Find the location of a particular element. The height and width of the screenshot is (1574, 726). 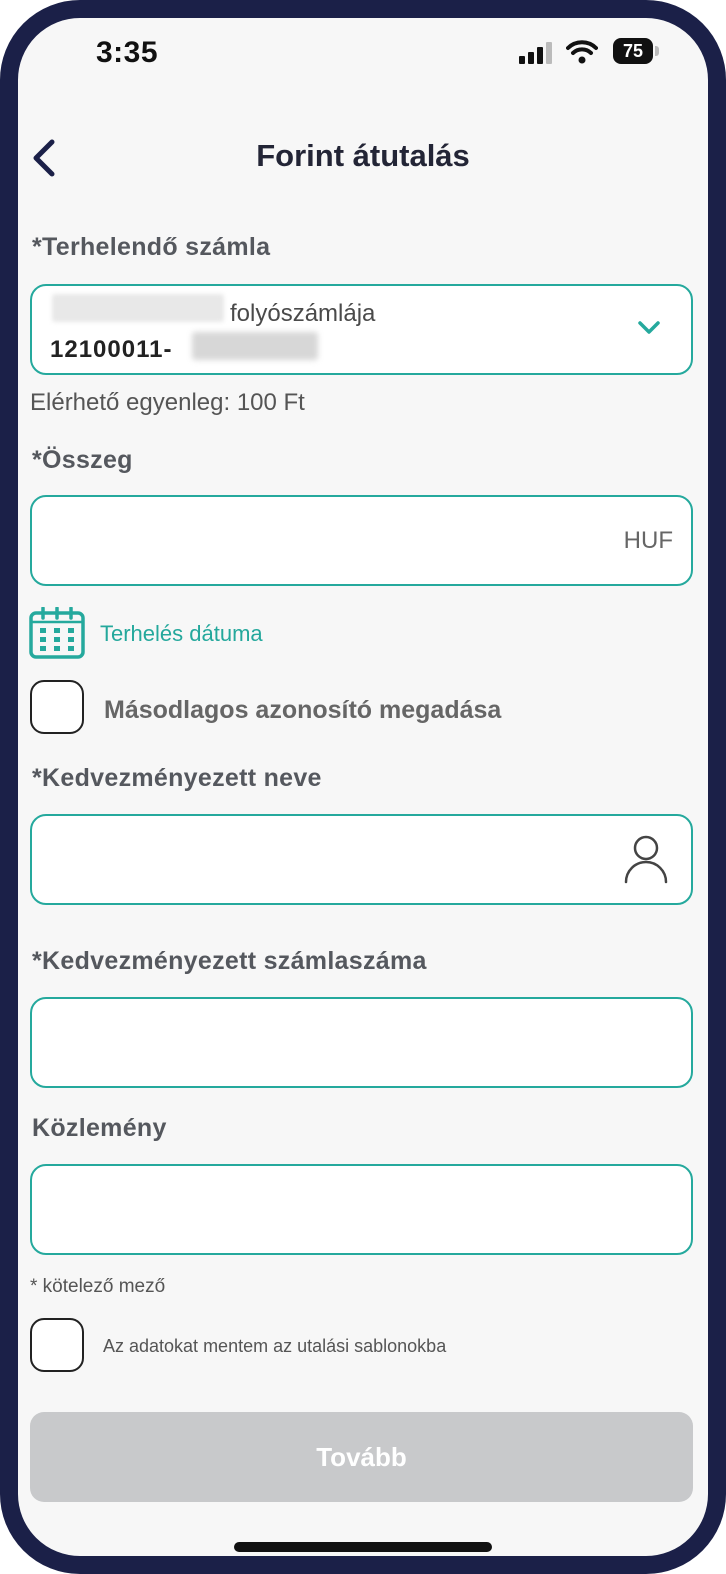

redacted-account-owner is located at coordinates (138, 308).